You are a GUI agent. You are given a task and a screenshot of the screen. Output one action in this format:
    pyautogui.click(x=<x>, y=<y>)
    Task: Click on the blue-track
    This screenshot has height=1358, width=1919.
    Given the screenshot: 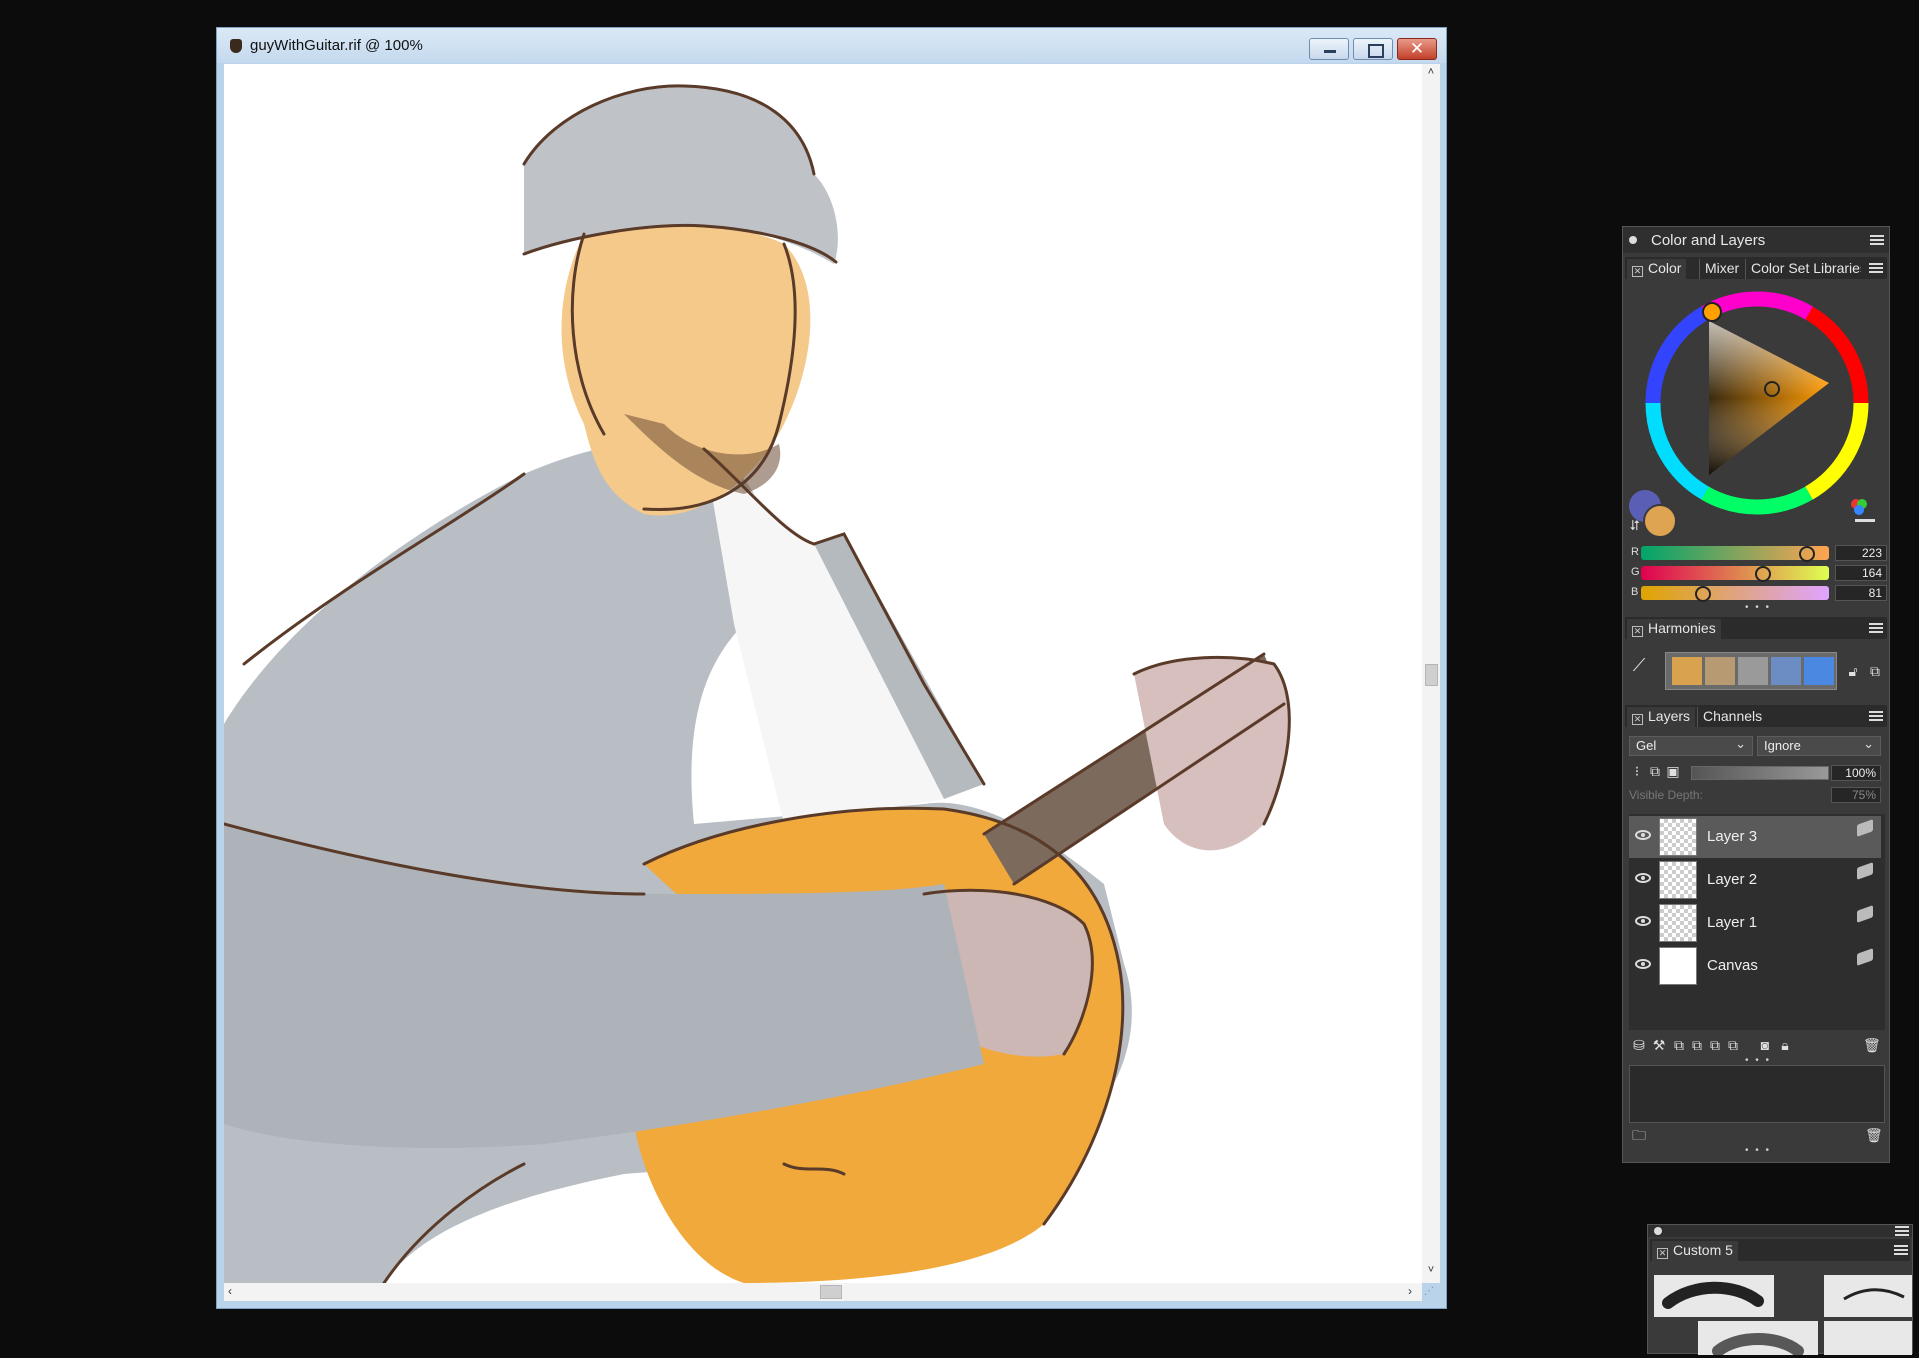 What is the action you would take?
    pyautogui.click(x=1735, y=594)
    